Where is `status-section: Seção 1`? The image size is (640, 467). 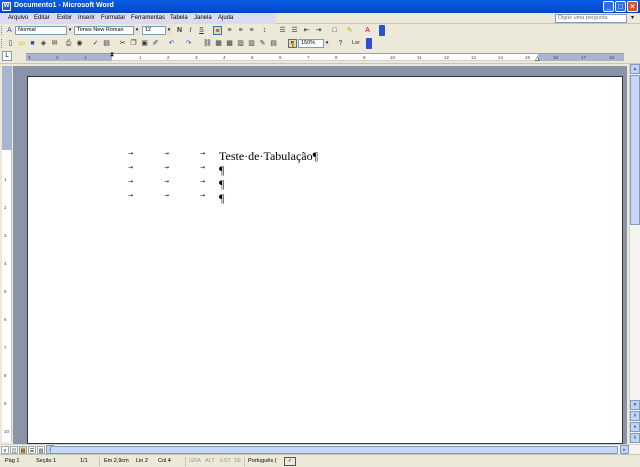
status-section: Seção 1 is located at coordinates (46, 461).